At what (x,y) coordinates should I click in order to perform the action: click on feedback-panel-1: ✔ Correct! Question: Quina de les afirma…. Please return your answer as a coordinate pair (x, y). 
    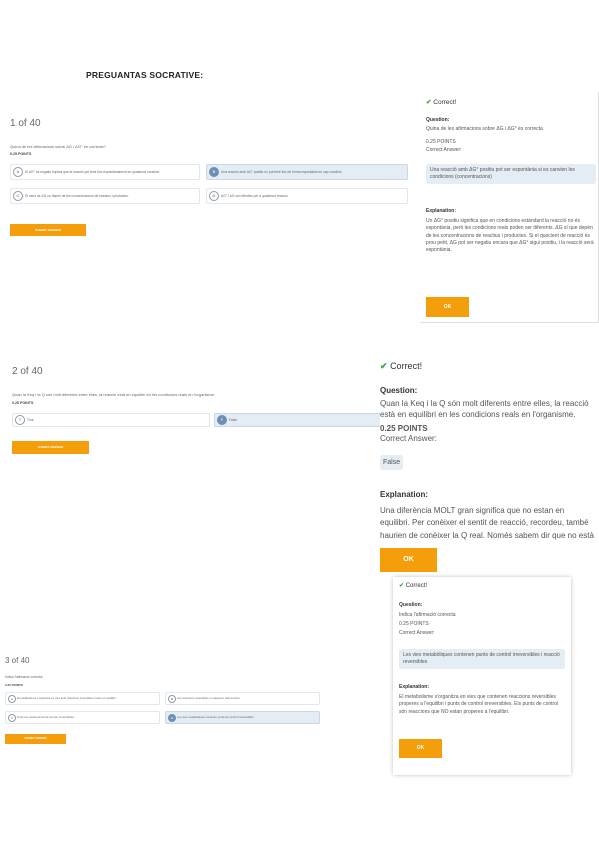
    Looking at the image, I should click on (509, 207).